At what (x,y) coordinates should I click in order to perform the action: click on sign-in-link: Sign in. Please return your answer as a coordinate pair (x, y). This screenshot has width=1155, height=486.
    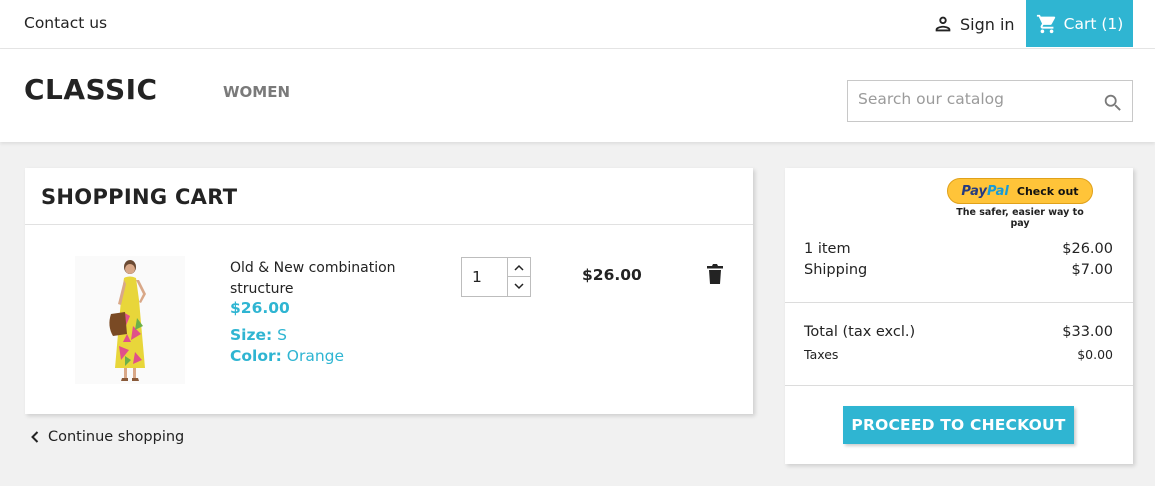
    Looking at the image, I should click on (973, 24).